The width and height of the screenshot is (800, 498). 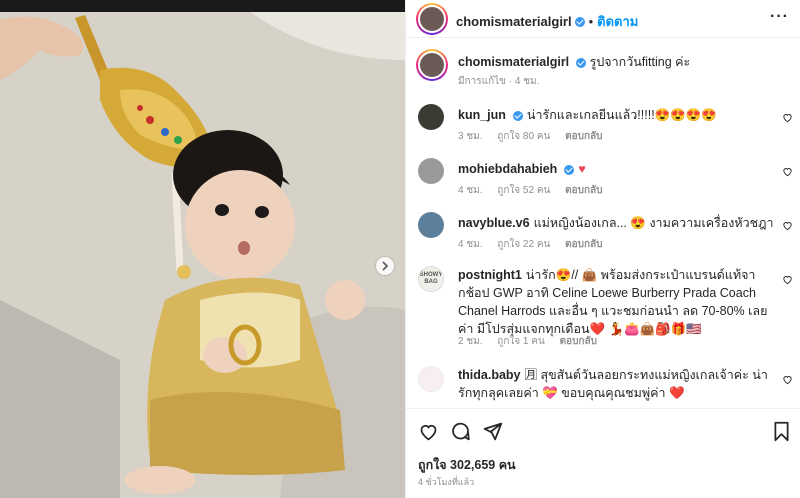 What do you see at coordinates (521, 341) in the screenshot?
I see `comment-likes: ถูกใจ 1 คน` at bounding box center [521, 341].